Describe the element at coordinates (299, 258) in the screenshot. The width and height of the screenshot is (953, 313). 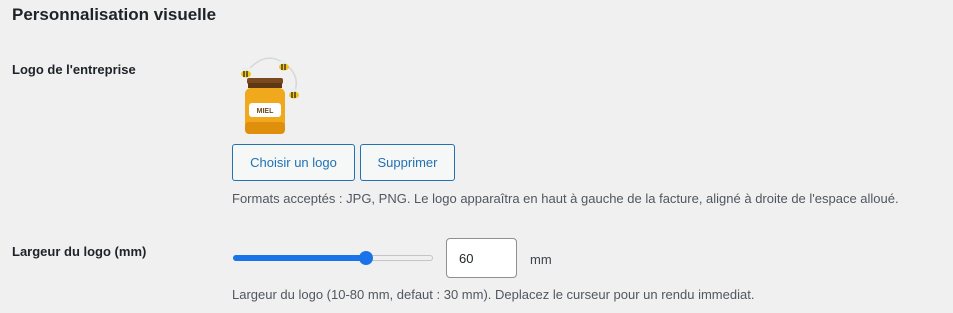
I see `slider-fill` at that location.